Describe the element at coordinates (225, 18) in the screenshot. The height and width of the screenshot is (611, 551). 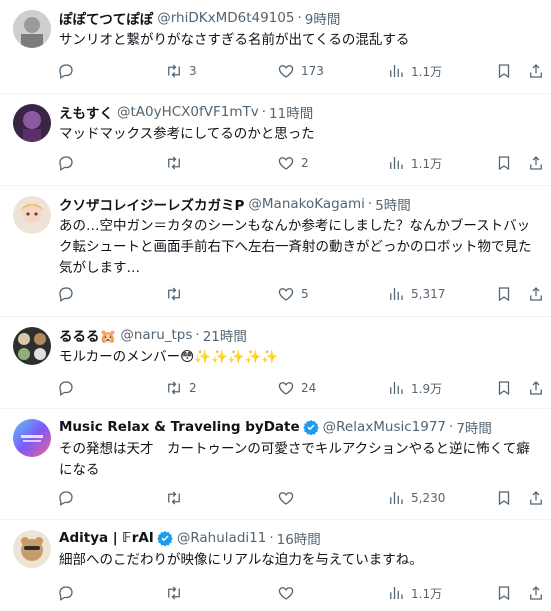
I see `user-handle: @rhiDKxMD6t49105` at that location.